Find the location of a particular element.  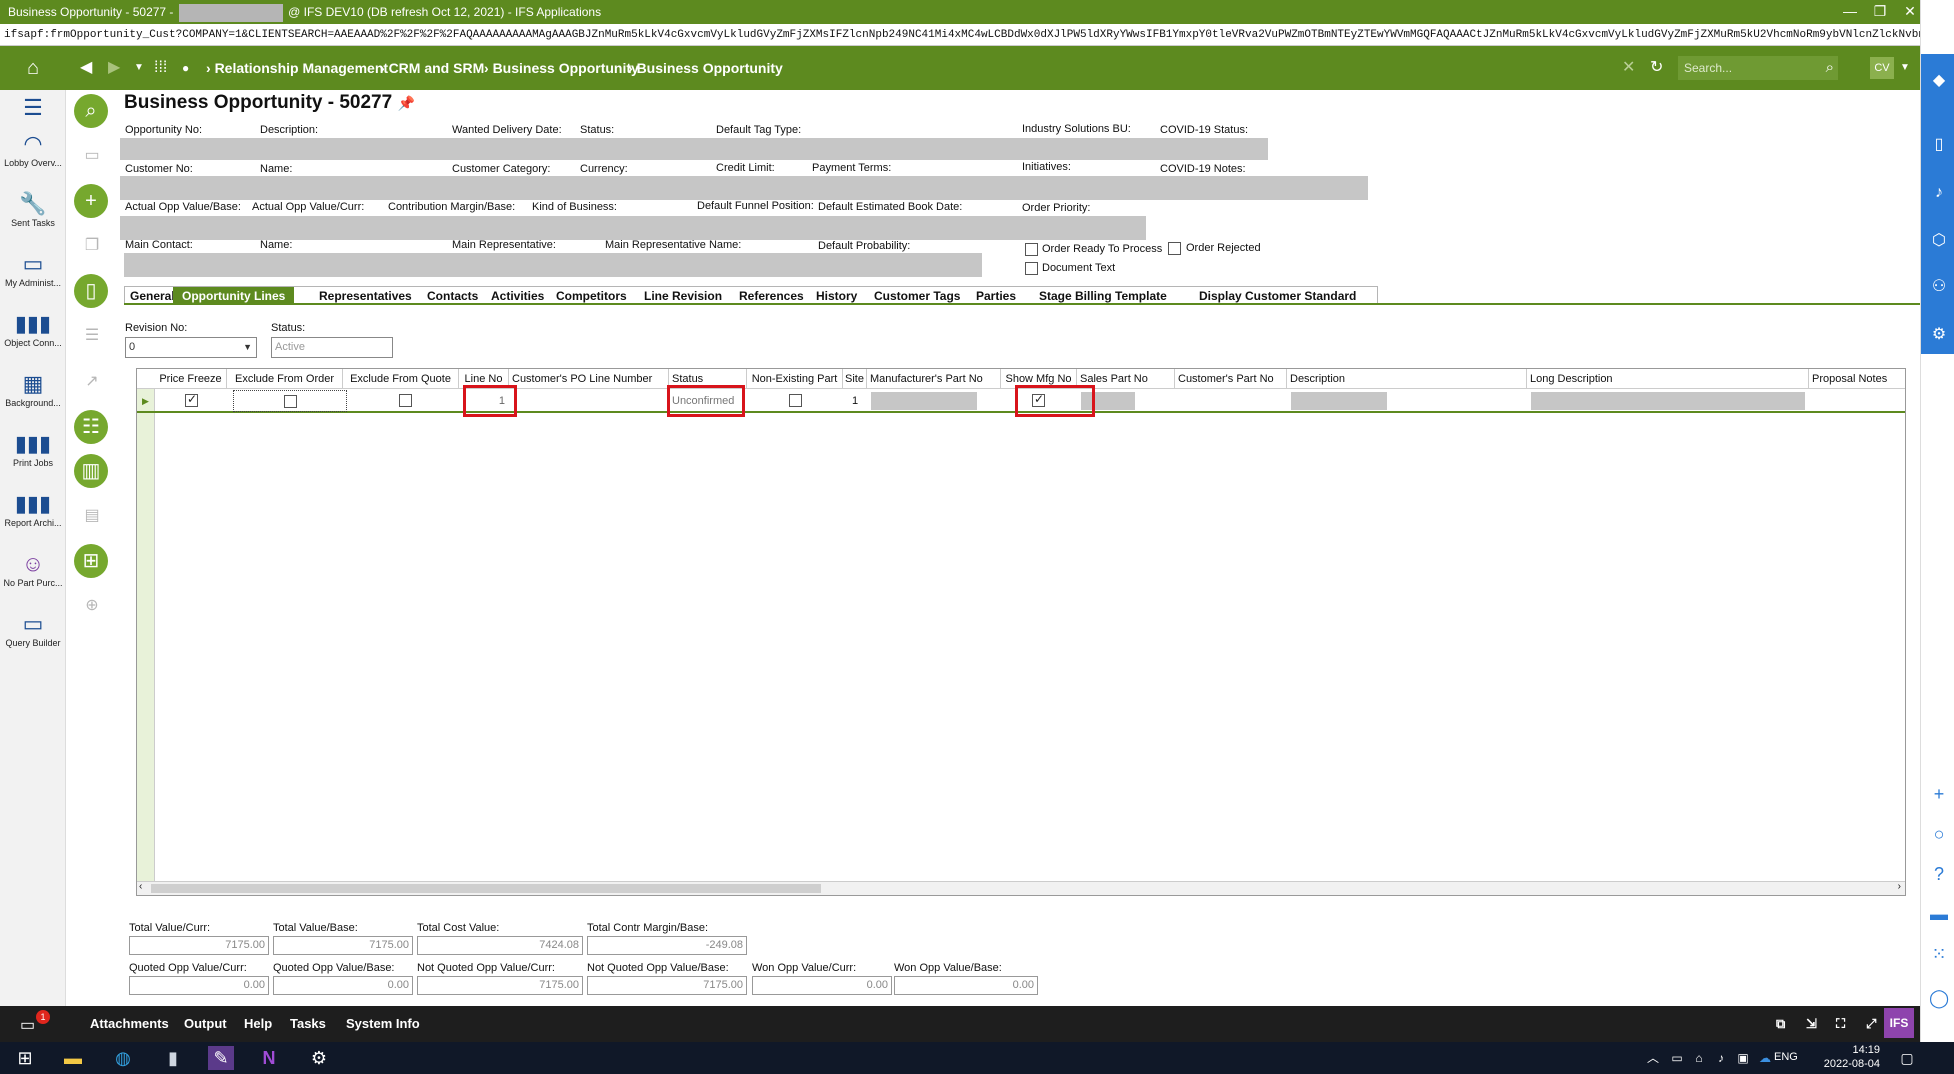

breadcrumb-item-1: › Relationship Management is located at coordinates (297, 68).